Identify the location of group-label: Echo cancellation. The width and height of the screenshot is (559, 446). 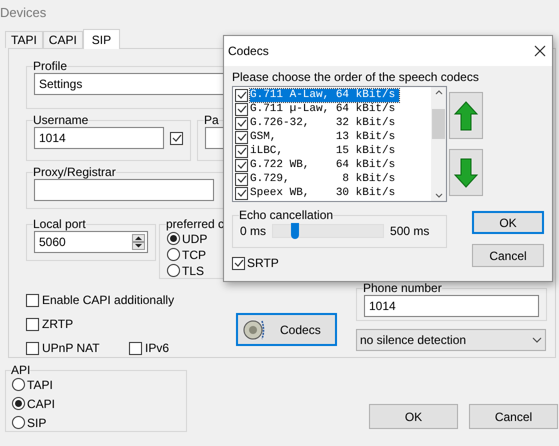
(286, 215).